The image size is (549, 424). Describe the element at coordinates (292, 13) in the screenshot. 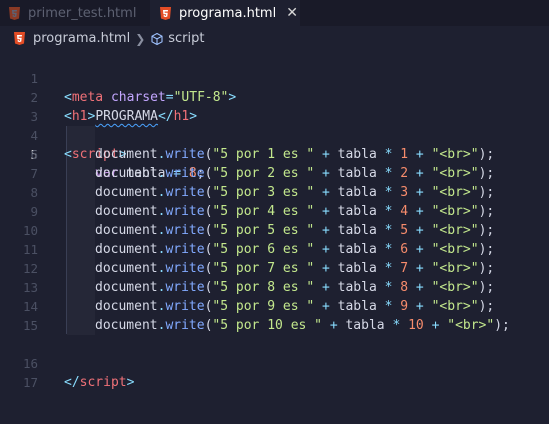

I see `close-icon: ✕` at that location.